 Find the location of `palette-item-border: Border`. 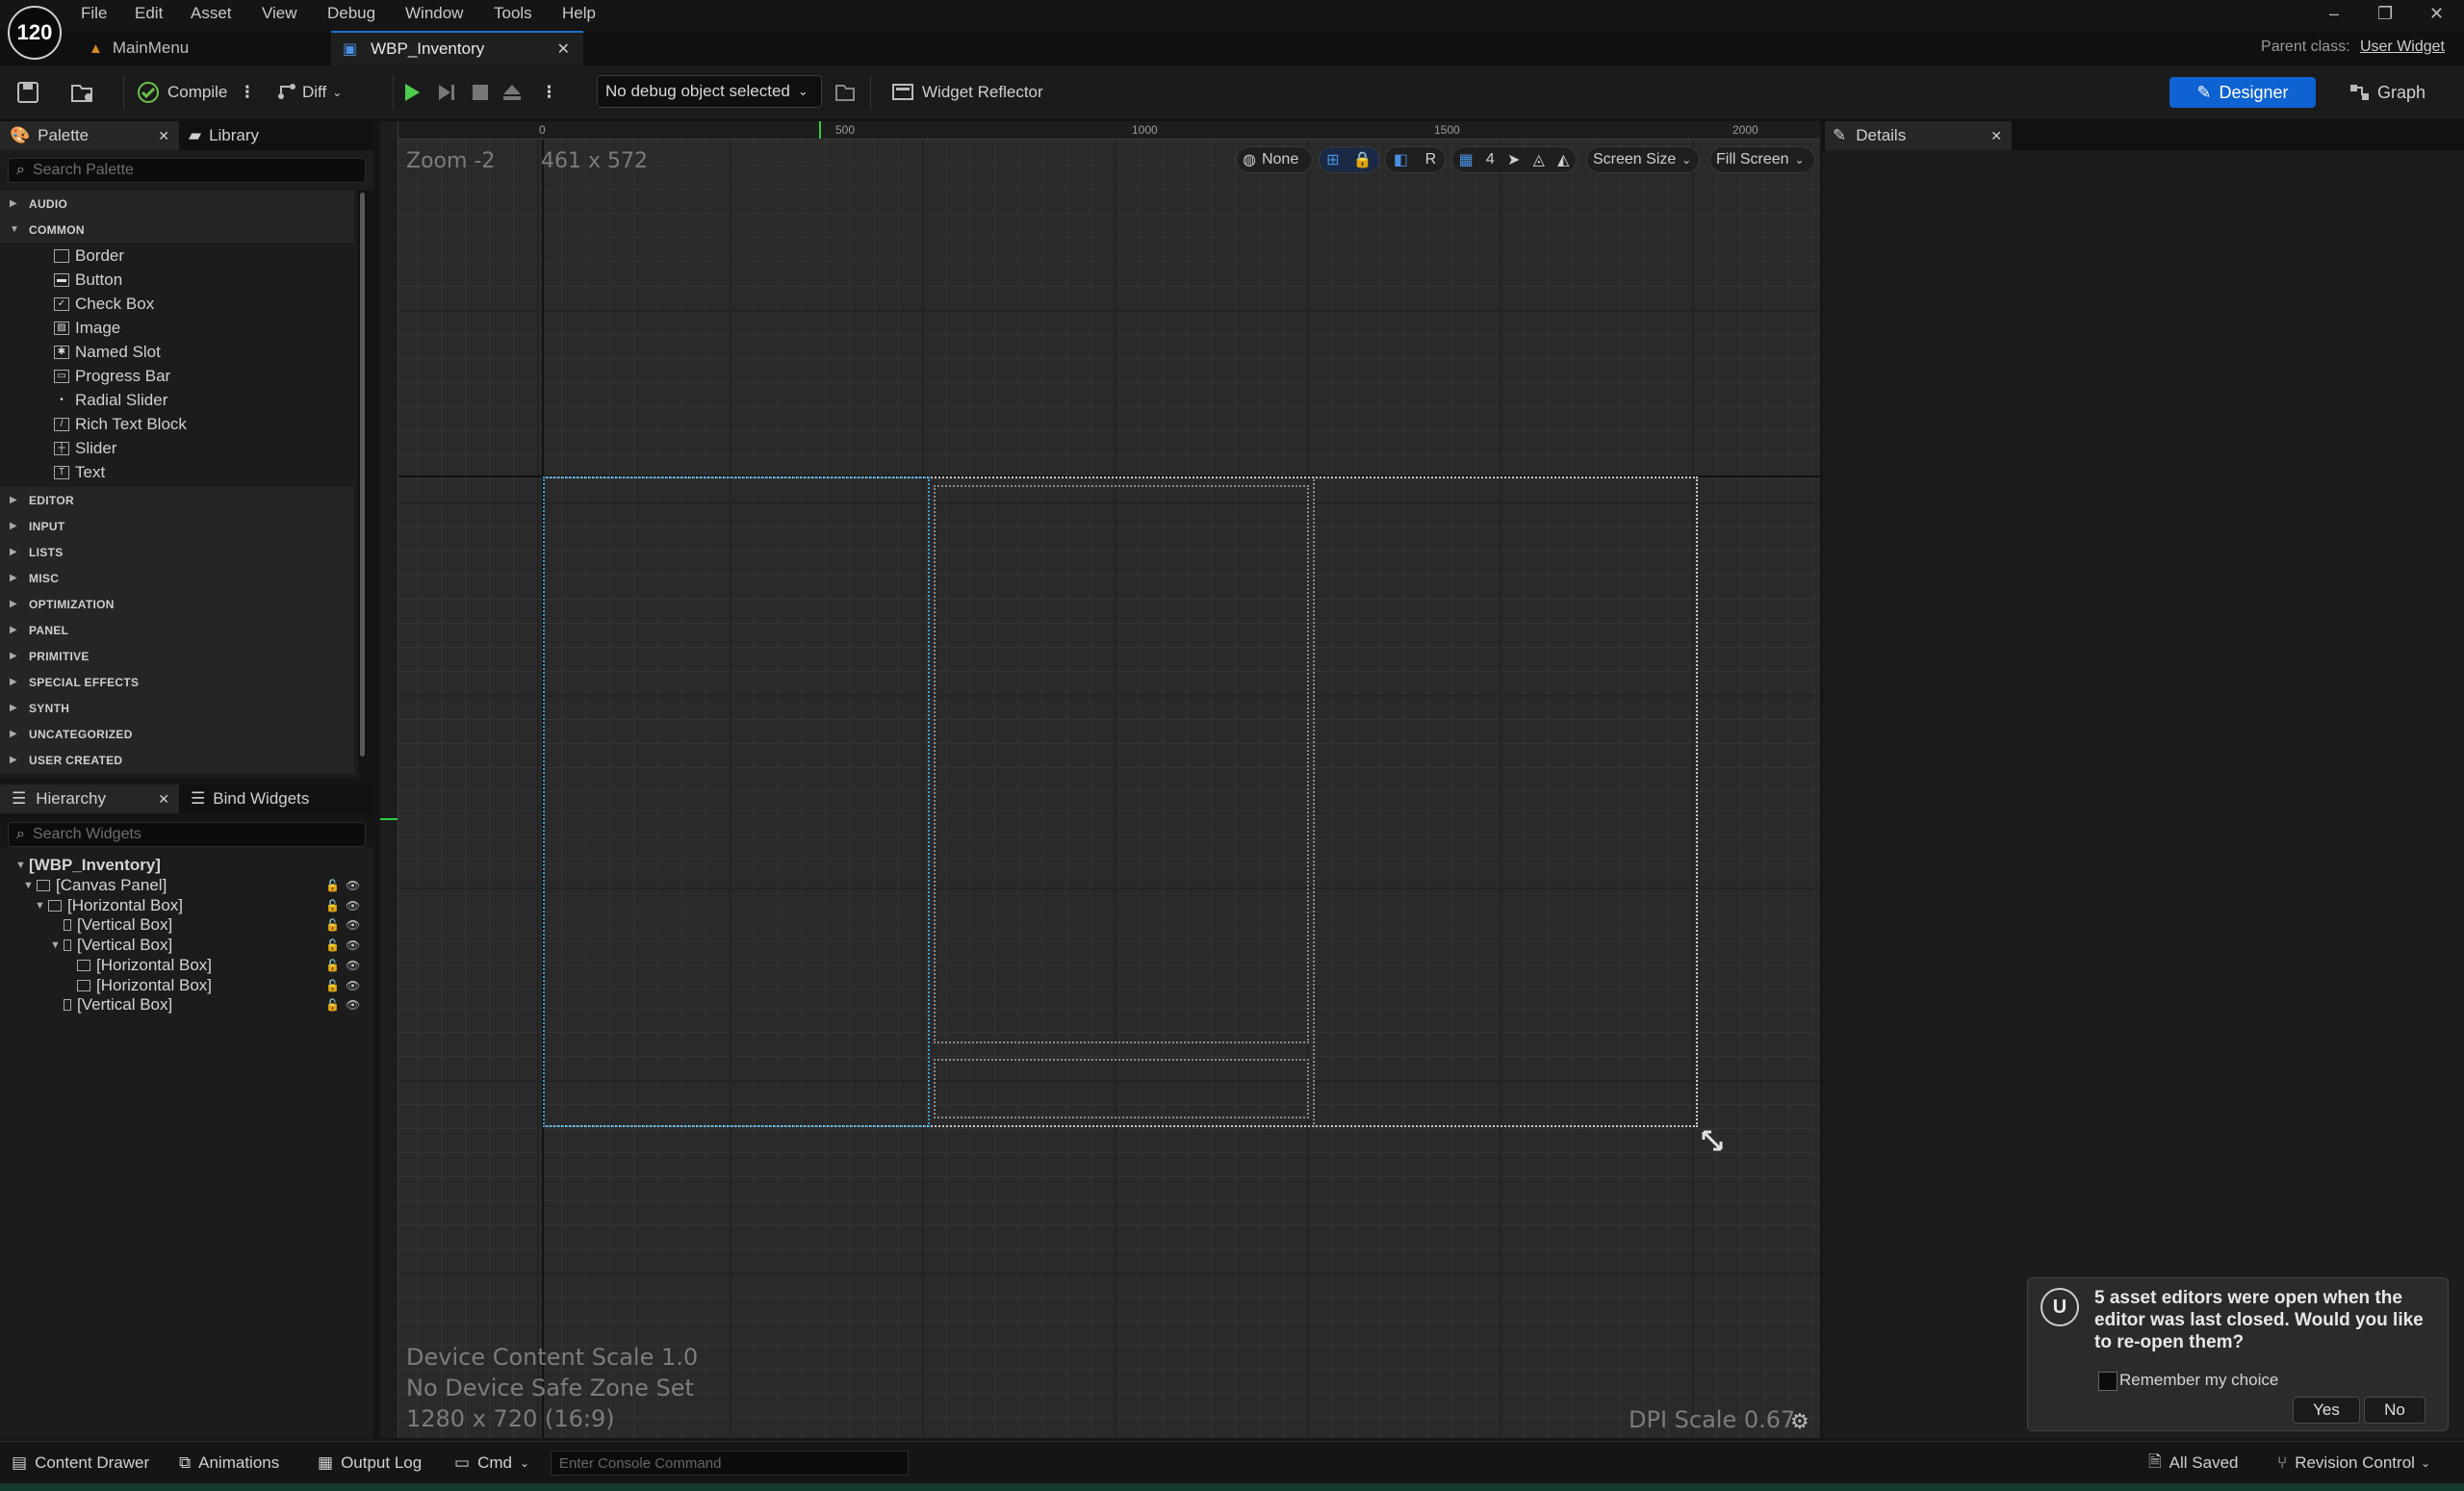

palette-item-border: Border is located at coordinates (89, 256).